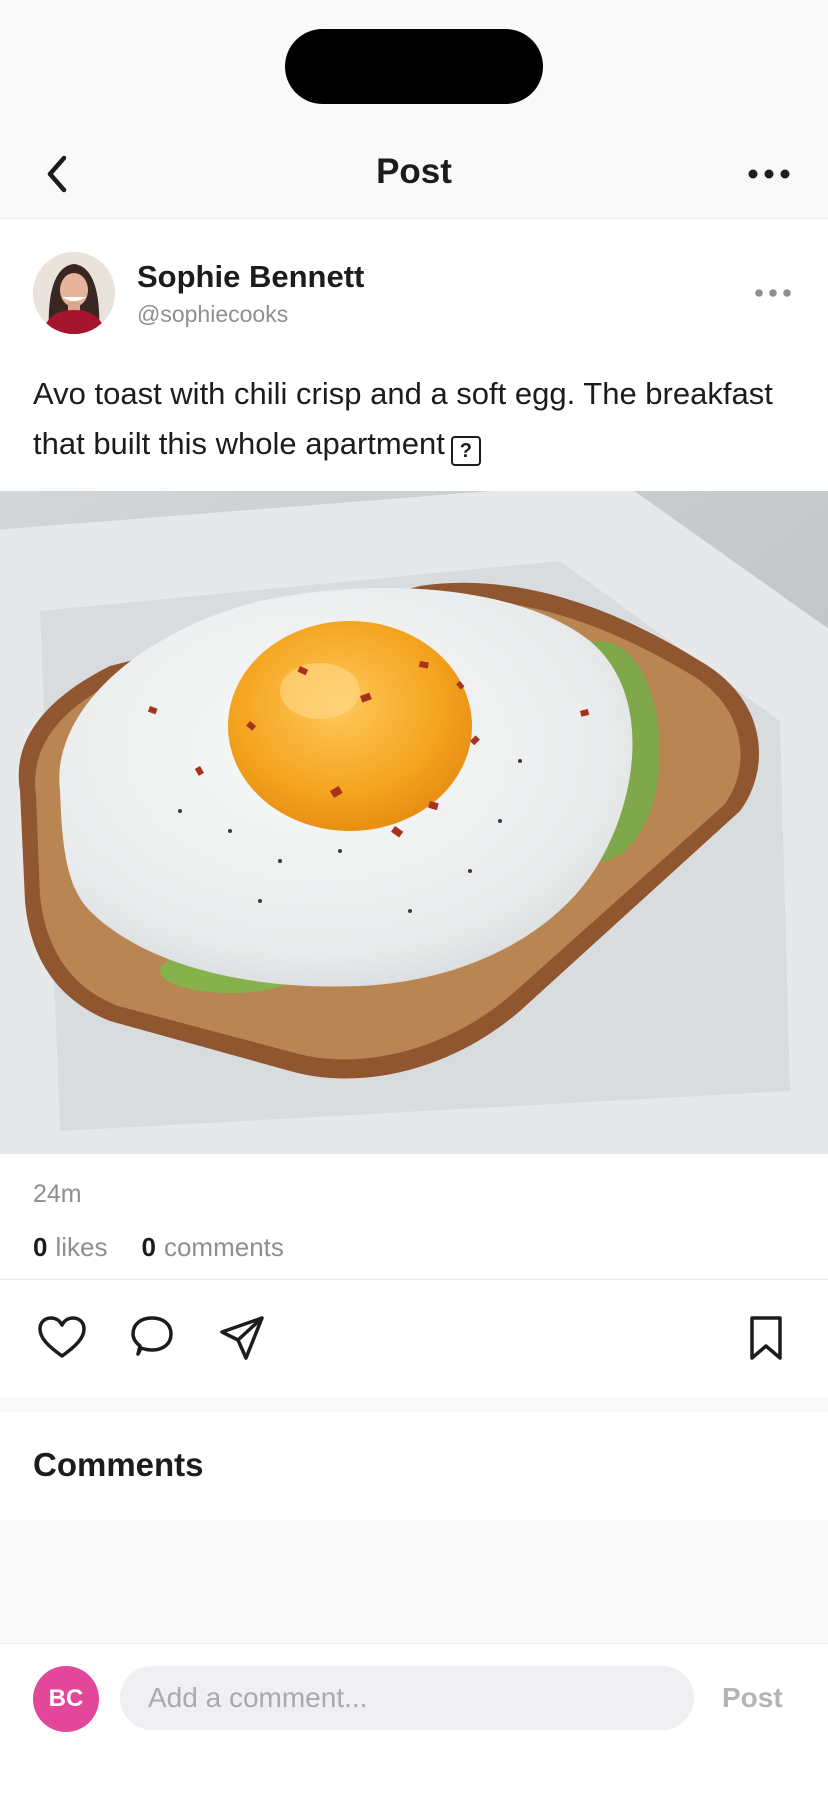 This screenshot has width=828, height=1801. What do you see at coordinates (118, 1464) in the screenshot?
I see `comments-heading: Comments` at bounding box center [118, 1464].